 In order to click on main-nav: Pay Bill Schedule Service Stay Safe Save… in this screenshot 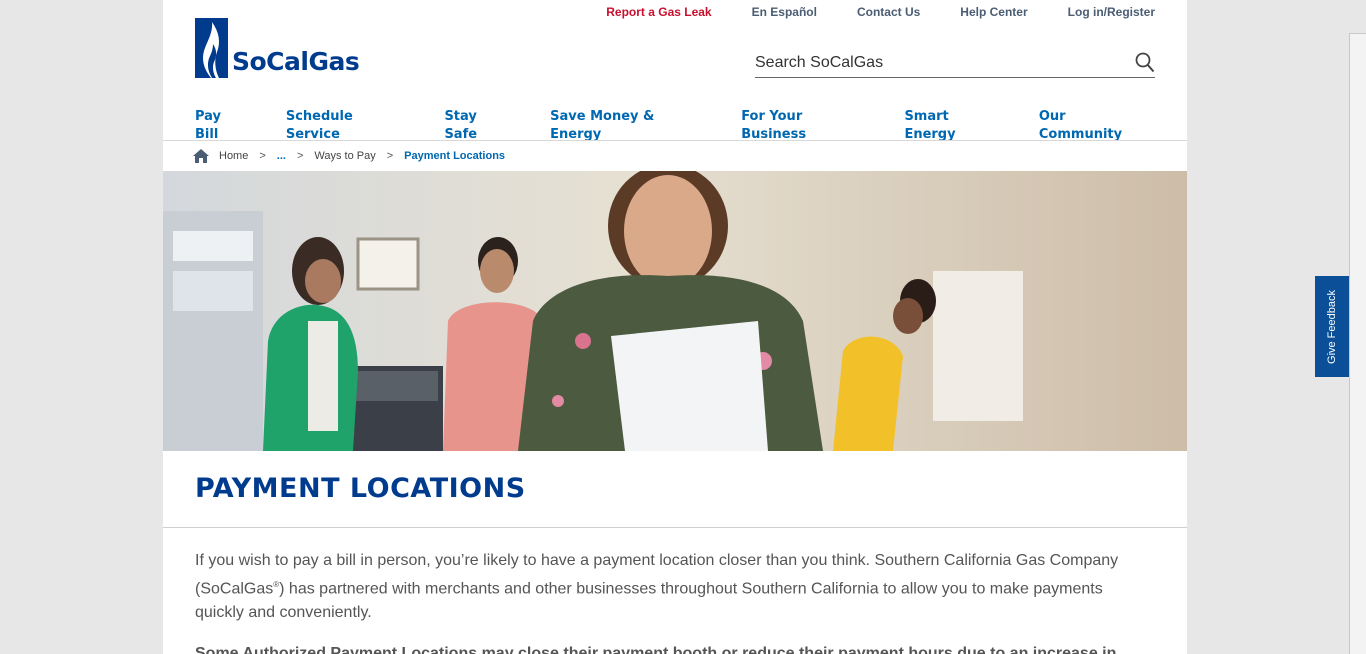, I will do `click(691, 126)`.